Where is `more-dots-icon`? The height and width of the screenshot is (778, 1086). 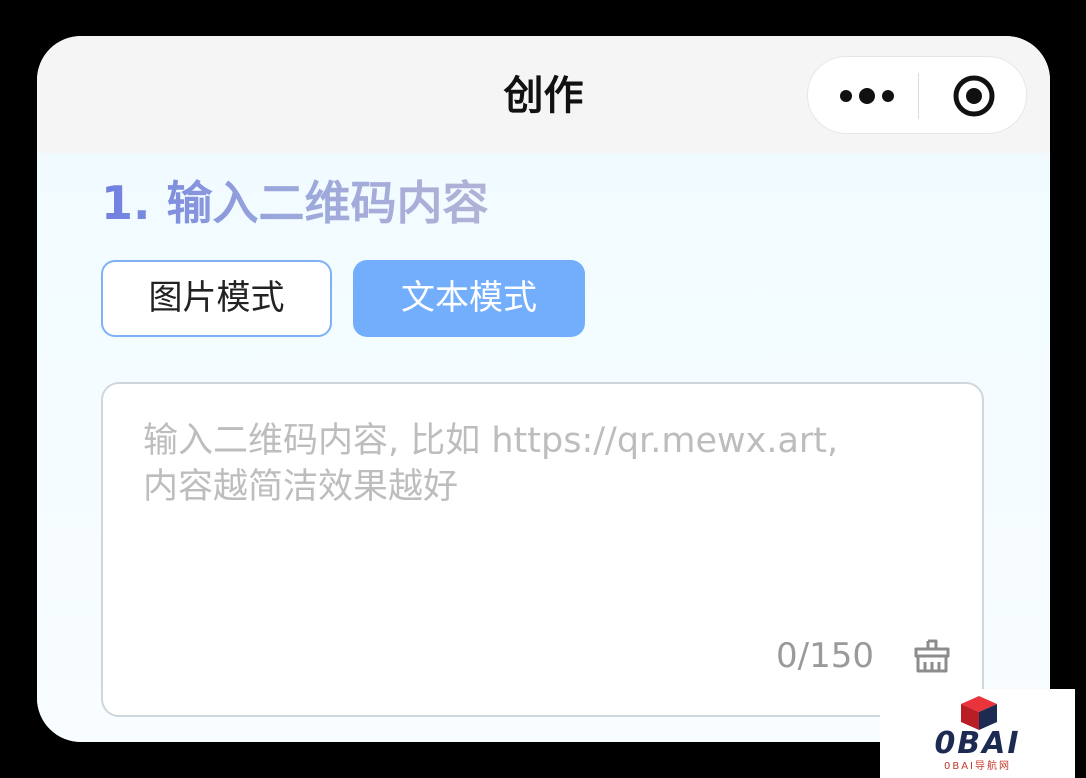
more-dots-icon is located at coordinates (867, 96).